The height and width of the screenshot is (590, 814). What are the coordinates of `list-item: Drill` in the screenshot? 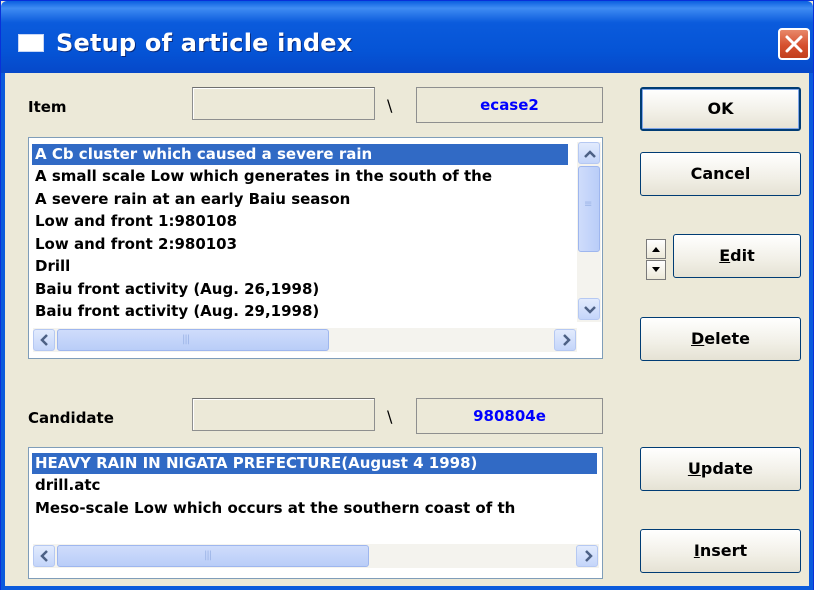 It's located at (300, 266).